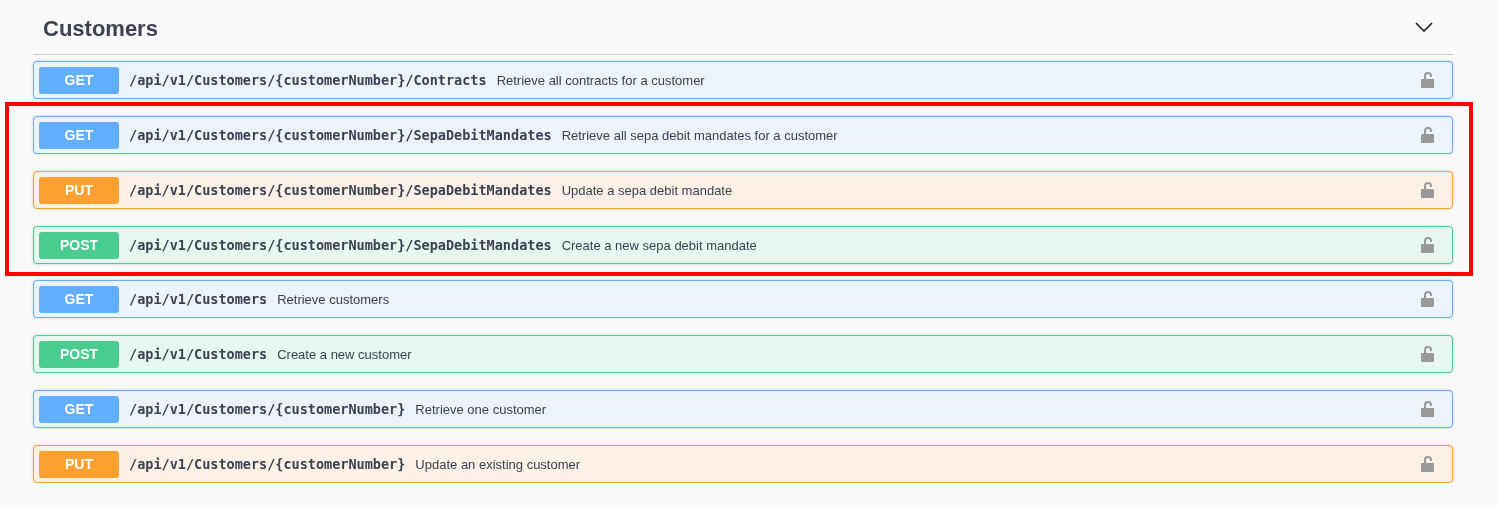  I want to click on operation-summary: Retrieve one customer, so click(481, 409).